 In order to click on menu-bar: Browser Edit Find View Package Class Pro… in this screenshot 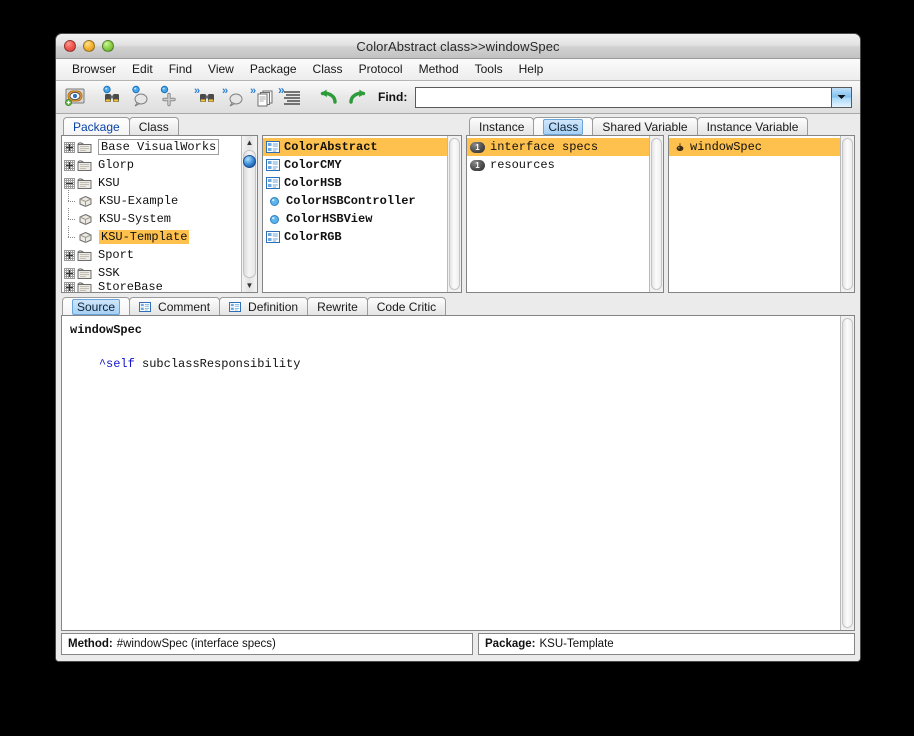, I will do `click(458, 70)`.